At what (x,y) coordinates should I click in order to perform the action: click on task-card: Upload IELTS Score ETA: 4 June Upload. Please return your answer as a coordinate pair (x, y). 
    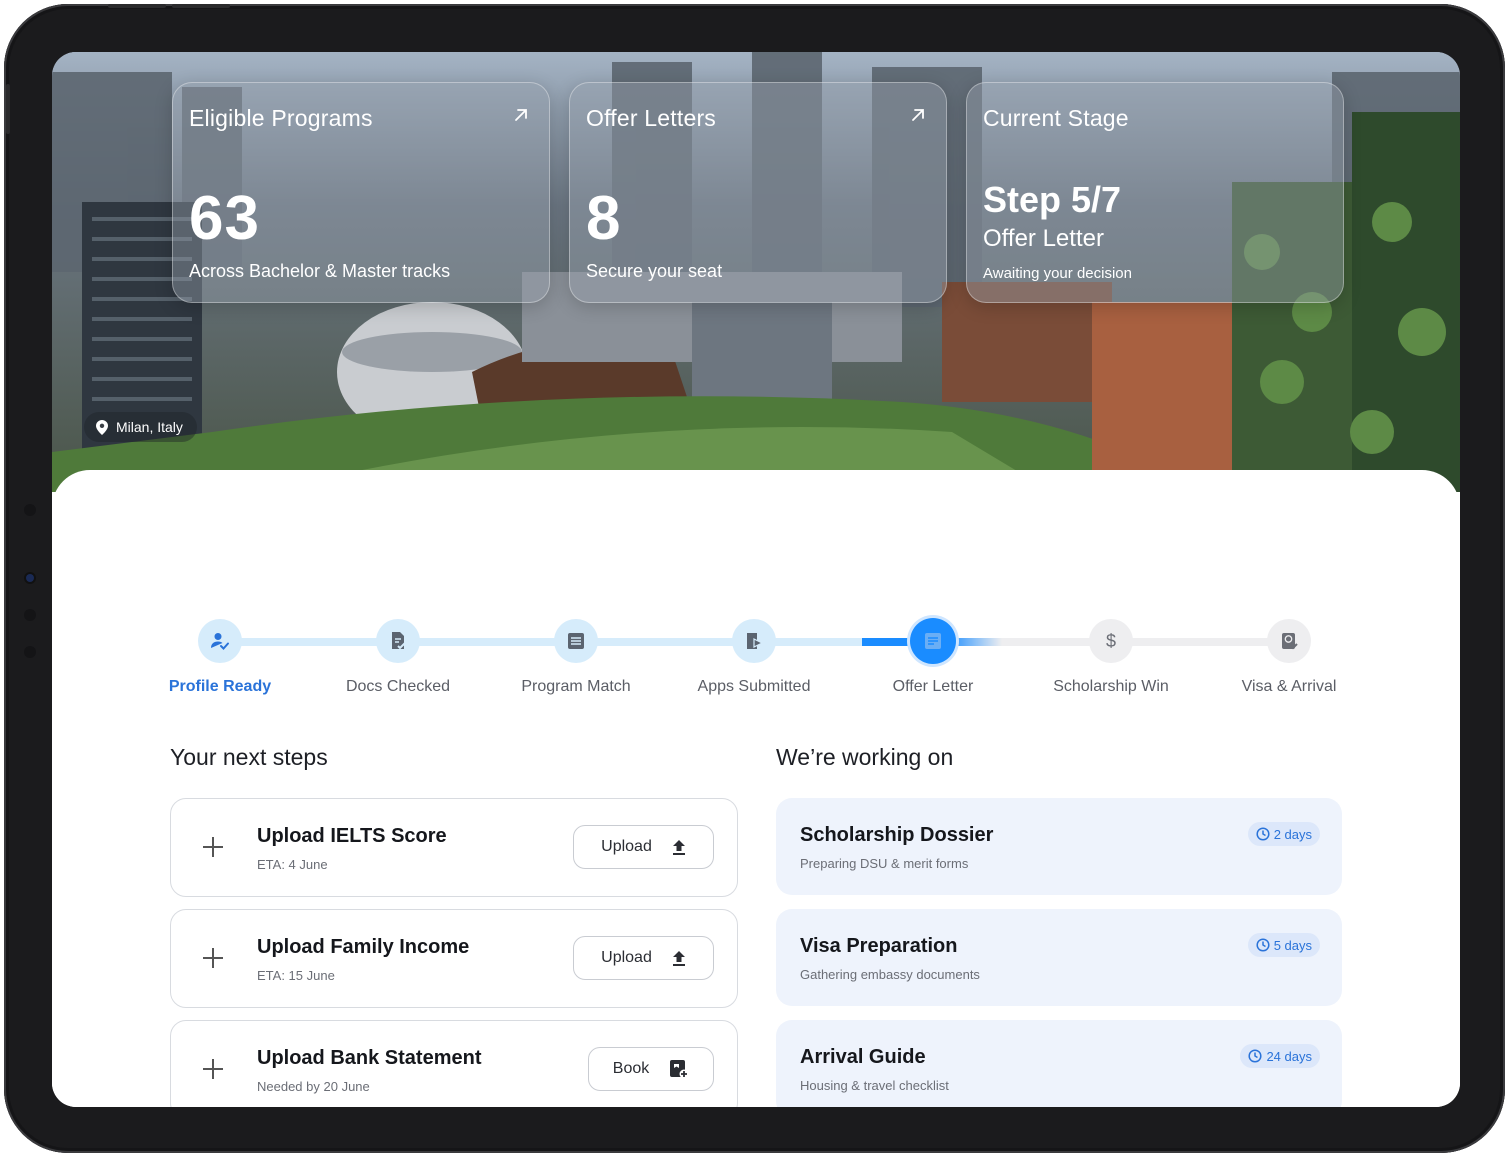
    Looking at the image, I should click on (454, 847).